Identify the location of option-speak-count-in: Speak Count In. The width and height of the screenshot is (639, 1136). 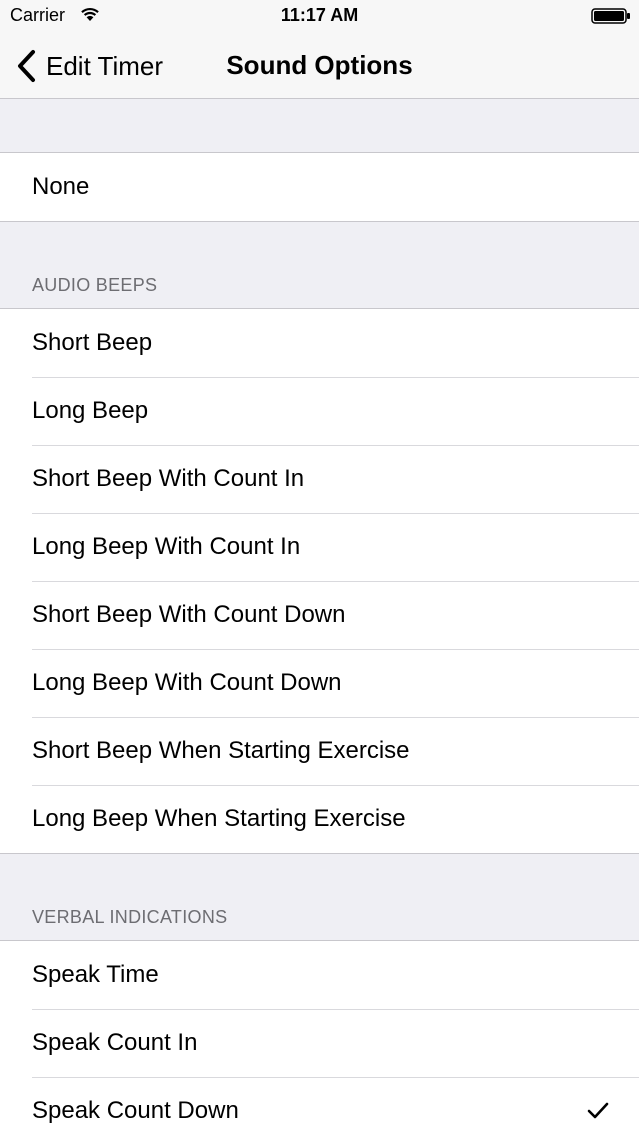
(319, 1043).